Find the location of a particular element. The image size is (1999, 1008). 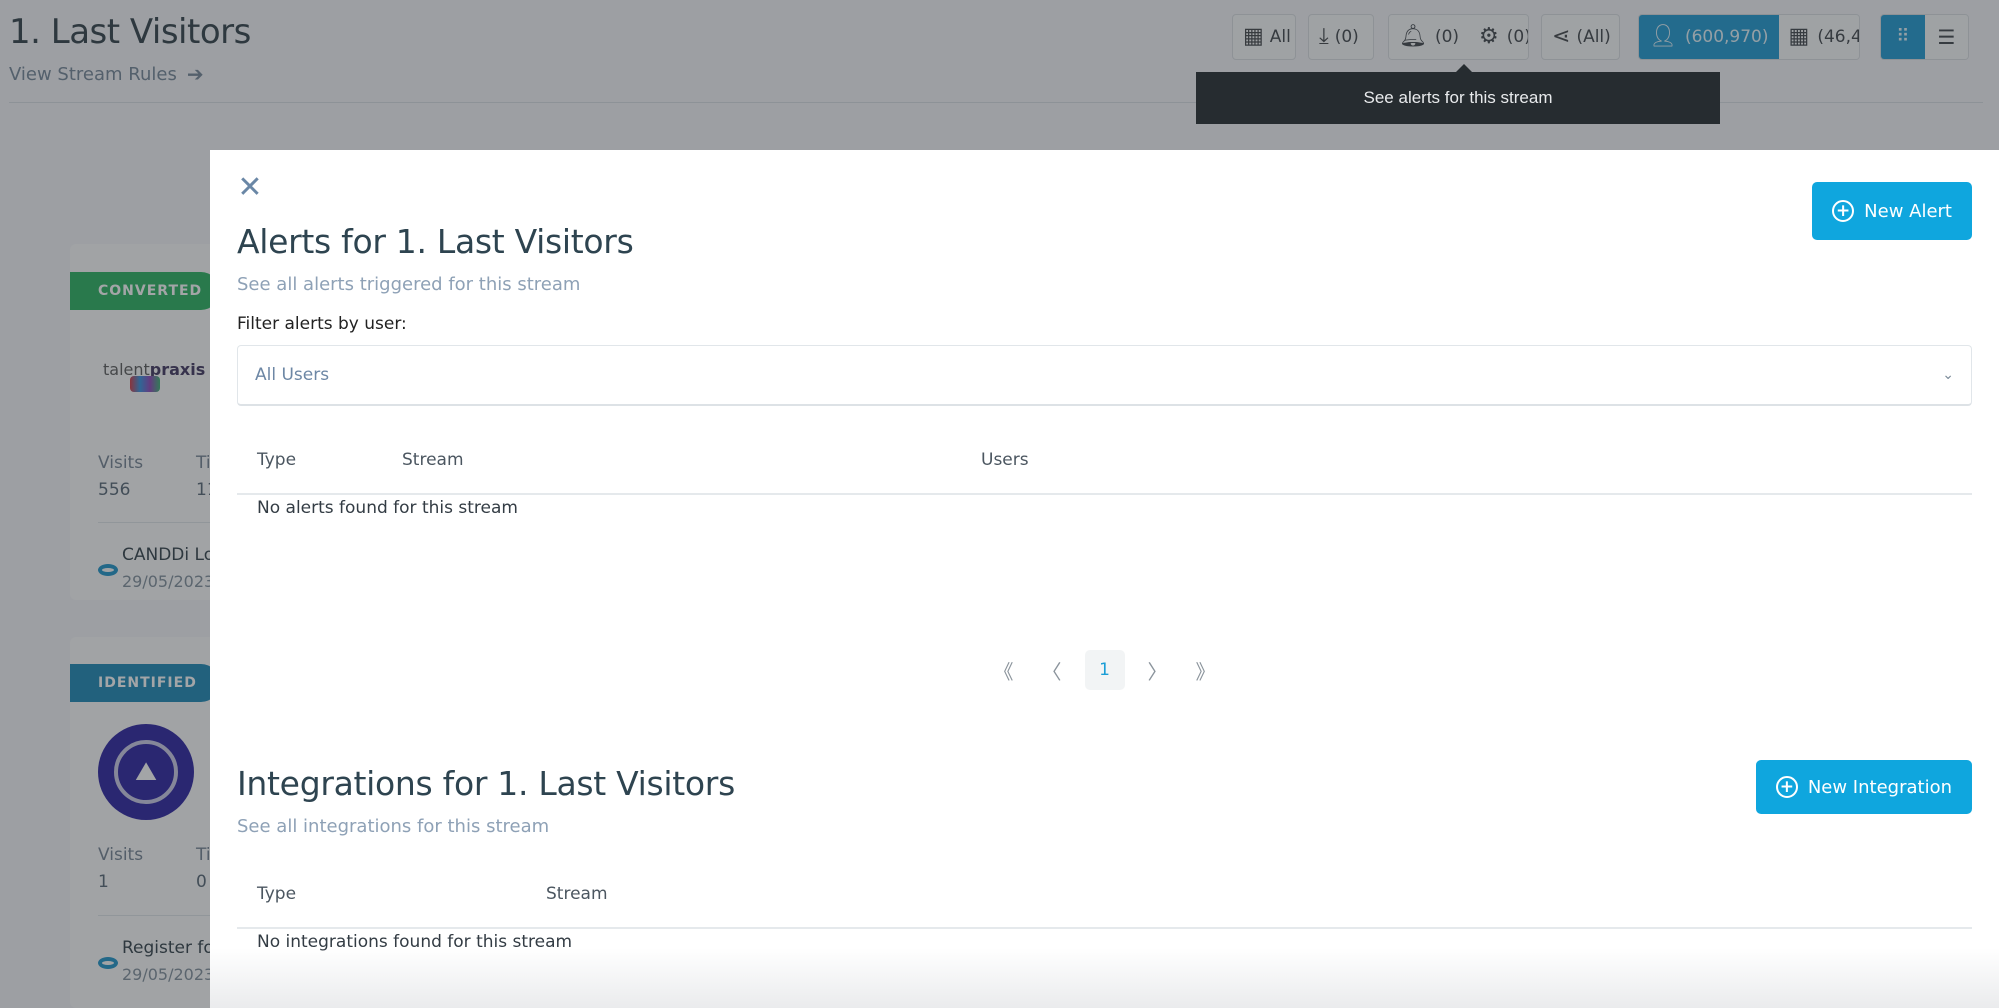

scroll-fade is located at coordinates (1104, 978).